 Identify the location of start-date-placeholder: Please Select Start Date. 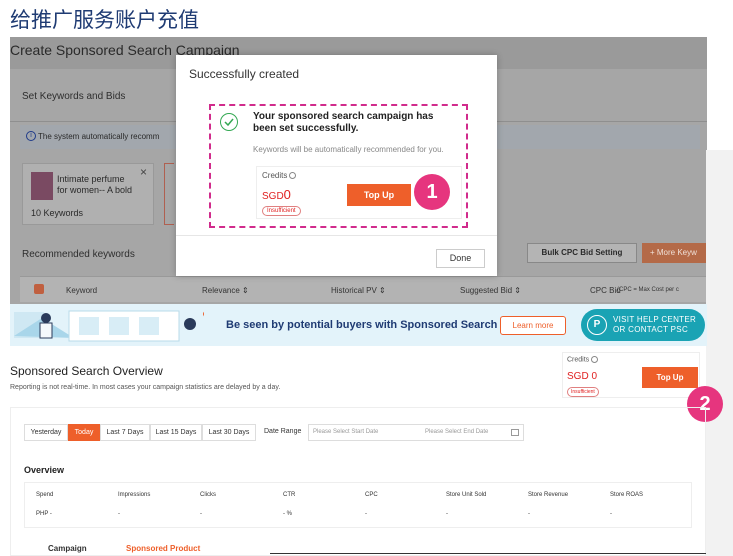
(346, 432).